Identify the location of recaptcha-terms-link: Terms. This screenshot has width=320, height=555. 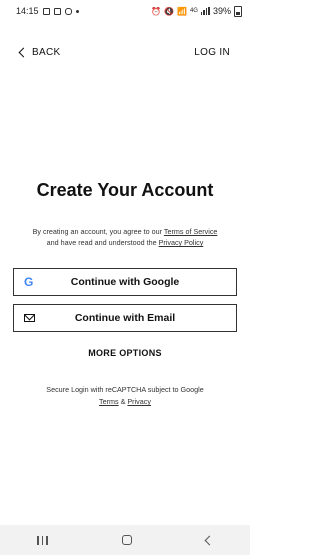
(109, 401).